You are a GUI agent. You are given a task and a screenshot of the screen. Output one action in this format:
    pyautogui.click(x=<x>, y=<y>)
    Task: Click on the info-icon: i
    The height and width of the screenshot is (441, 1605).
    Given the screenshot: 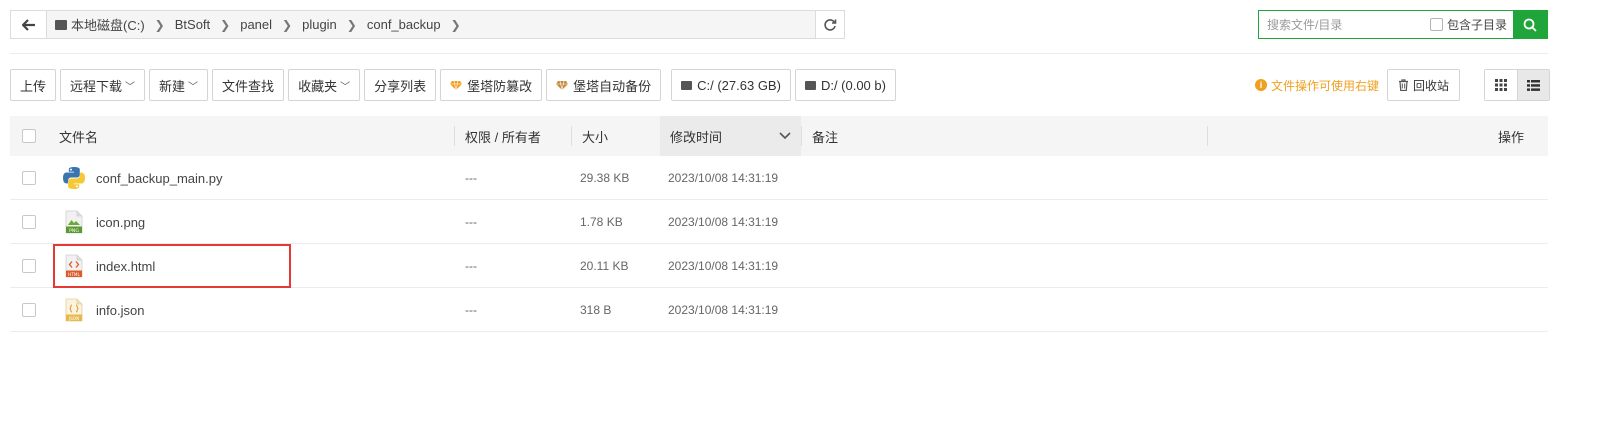 What is the action you would take?
    pyautogui.click(x=1260, y=85)
    